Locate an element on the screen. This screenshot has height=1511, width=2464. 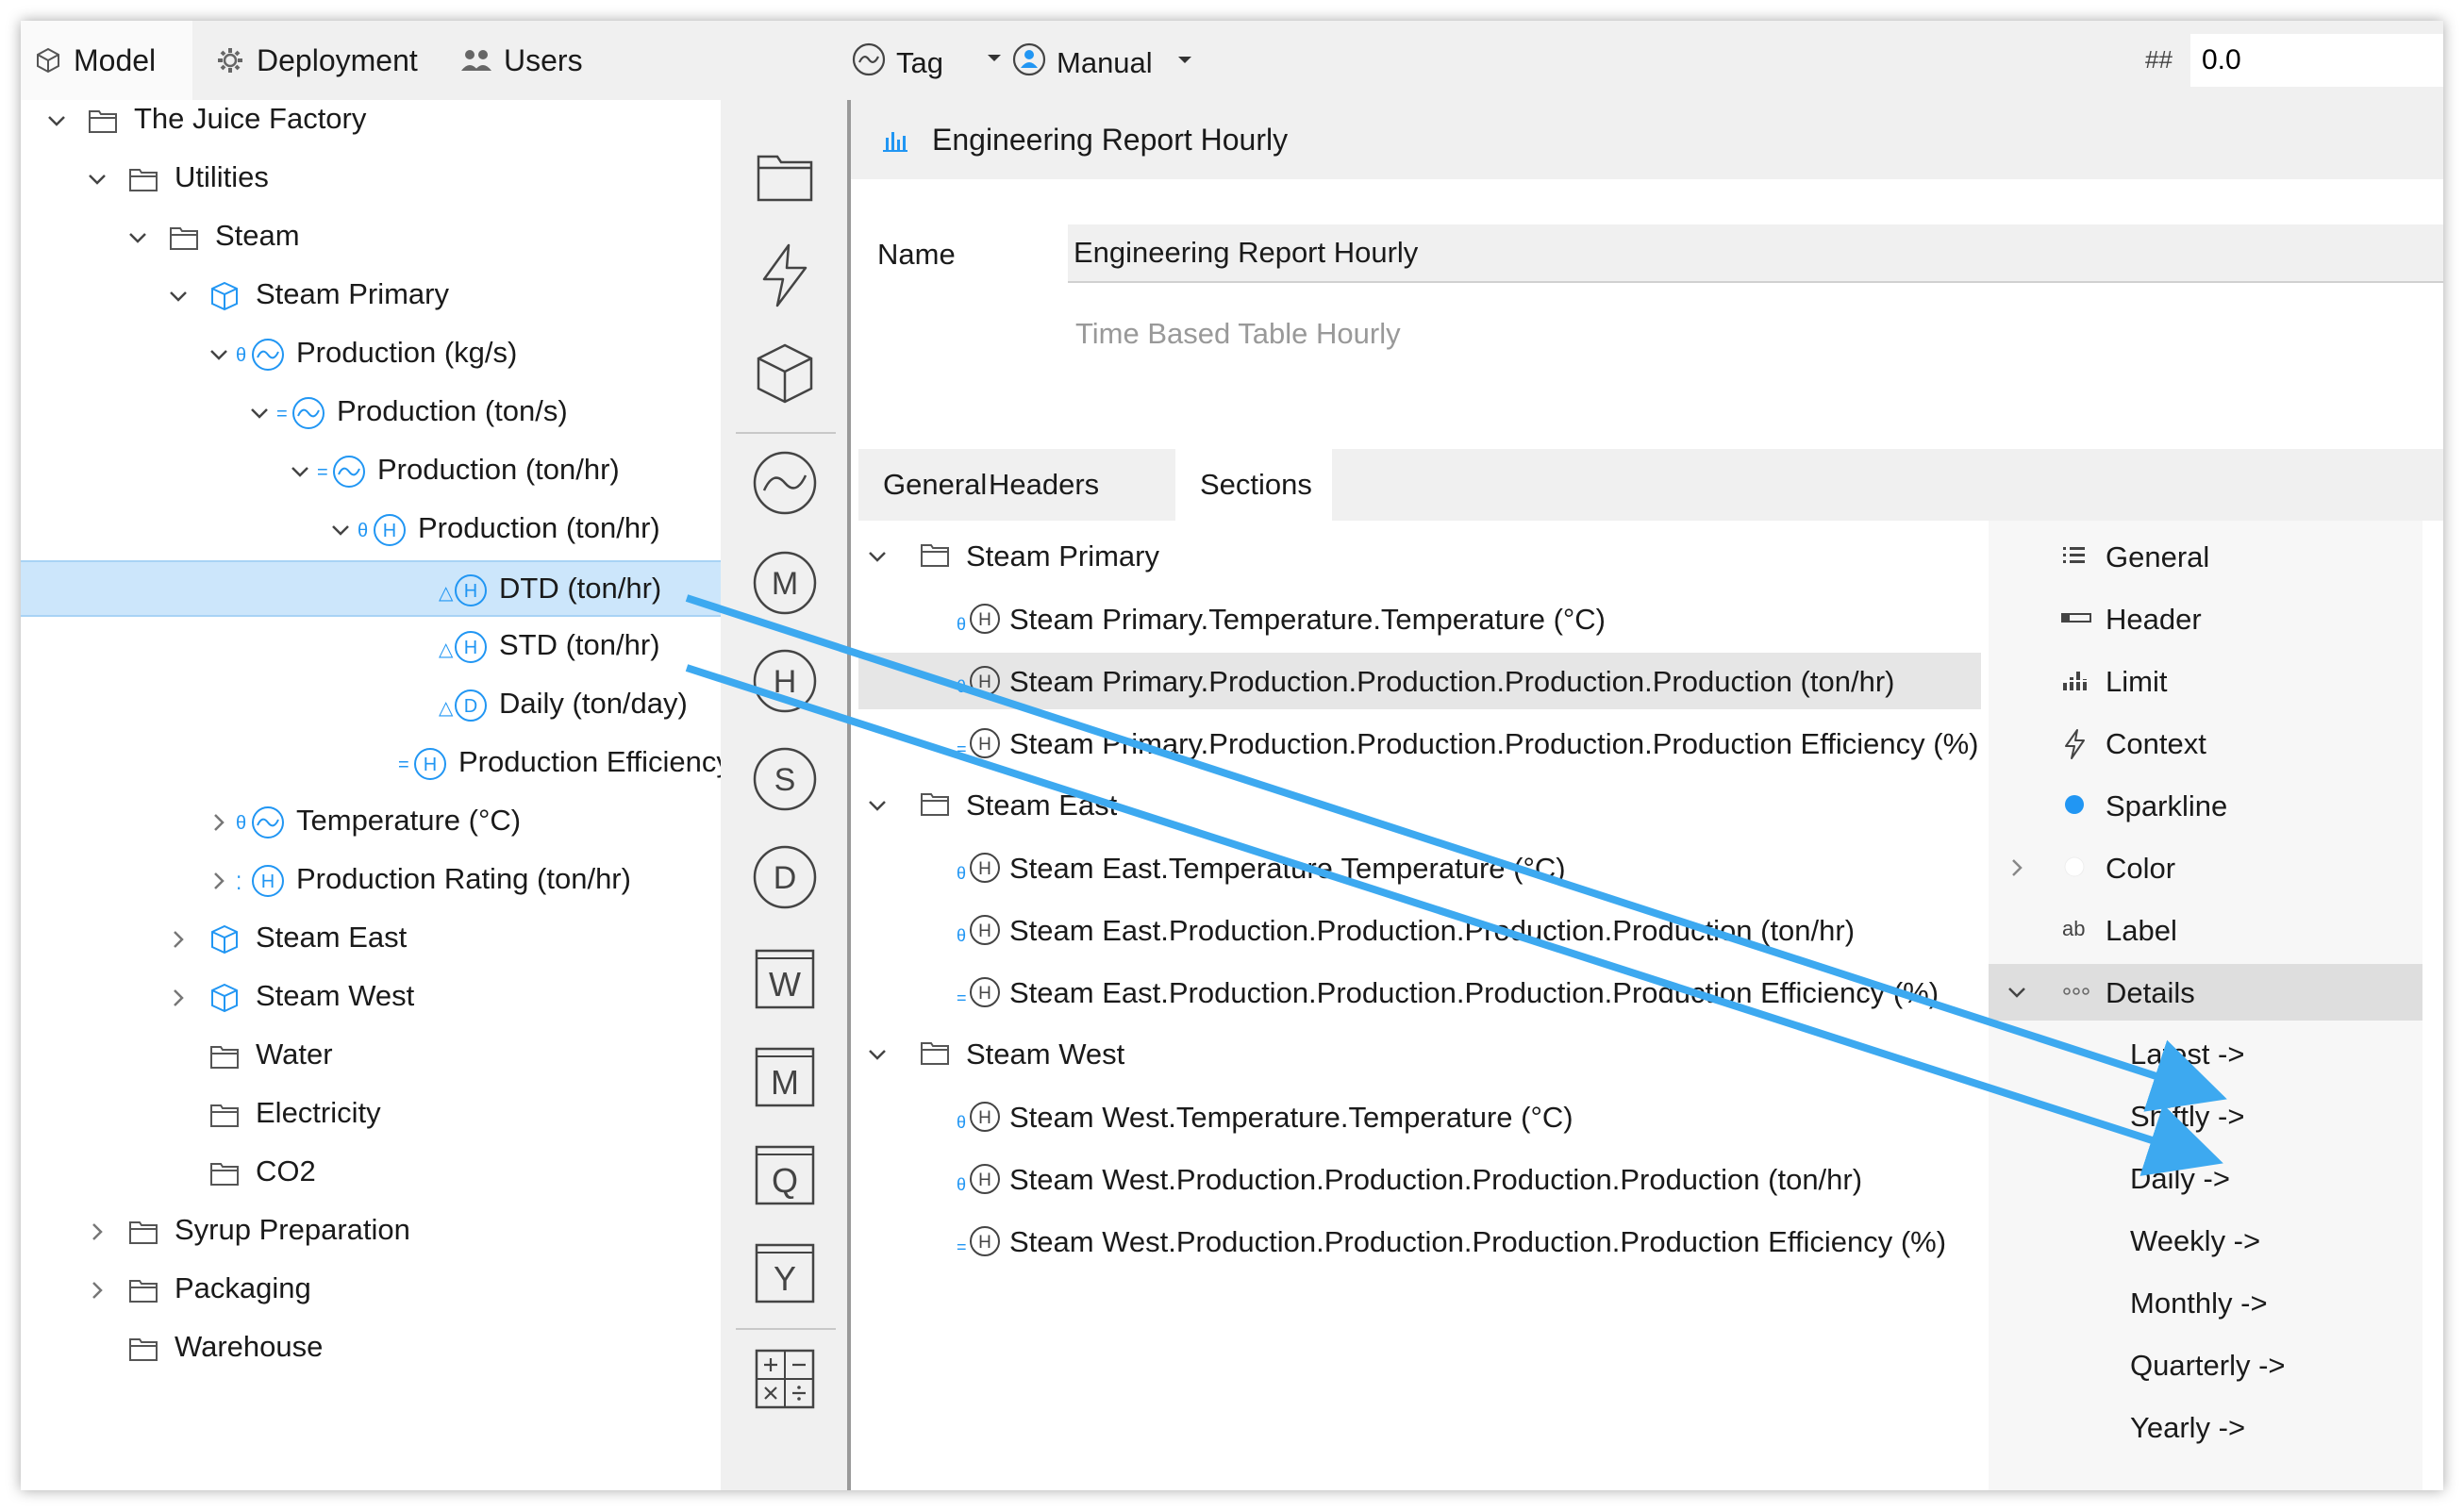
property-context: Context is located at coordinates (2206, 743).